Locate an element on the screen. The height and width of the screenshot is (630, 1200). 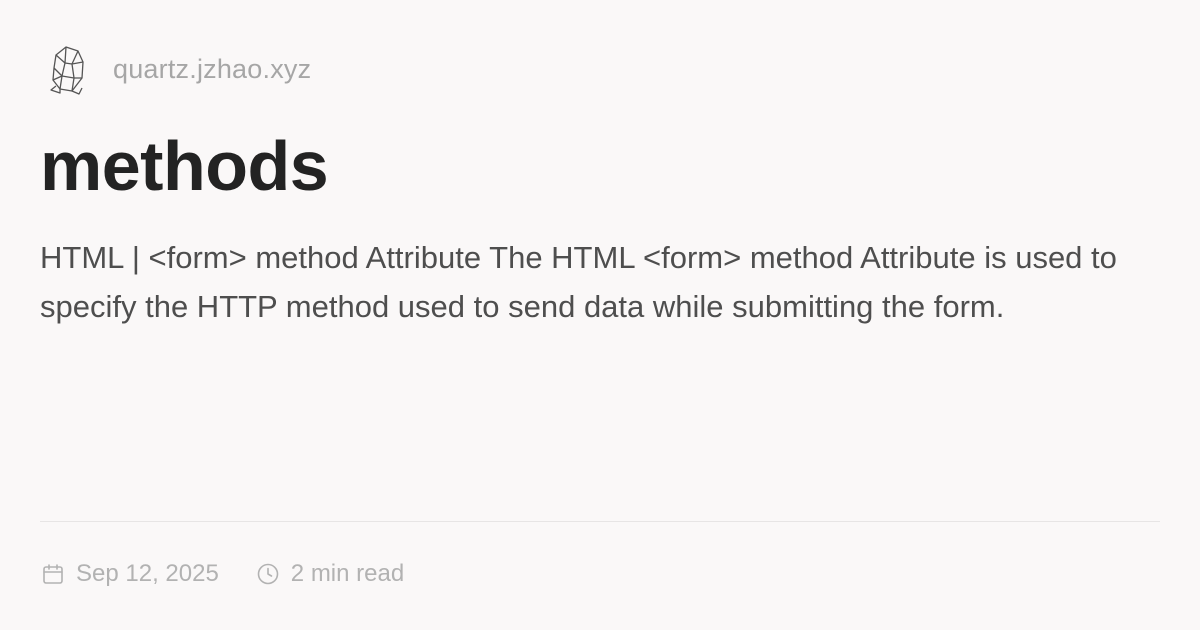
meta-reading-time: 2 min read is located at coordinates (329, 574).